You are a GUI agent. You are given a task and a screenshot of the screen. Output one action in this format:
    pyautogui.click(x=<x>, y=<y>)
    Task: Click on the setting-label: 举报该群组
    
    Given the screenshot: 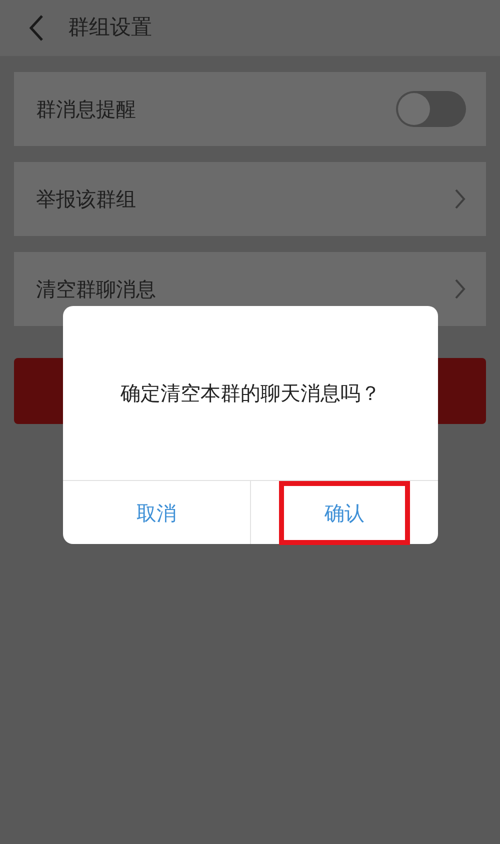 What is the action you would take?
    pyautogui.click(x=86, y=199)
    